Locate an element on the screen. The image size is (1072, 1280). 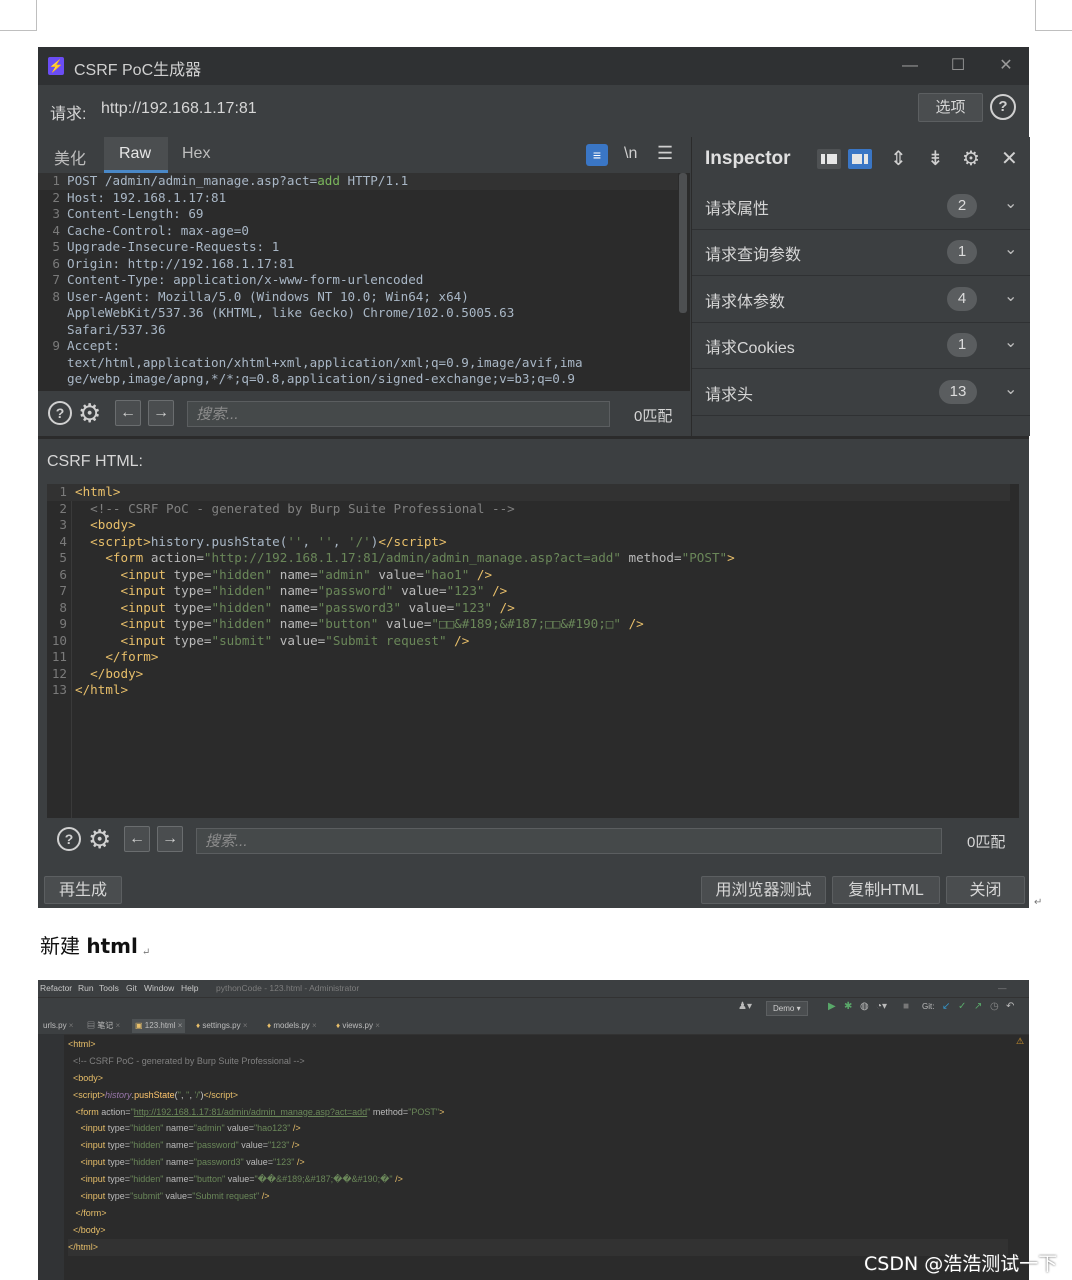
regenerate-button: 再生成 is located at coordinates (83, 890).